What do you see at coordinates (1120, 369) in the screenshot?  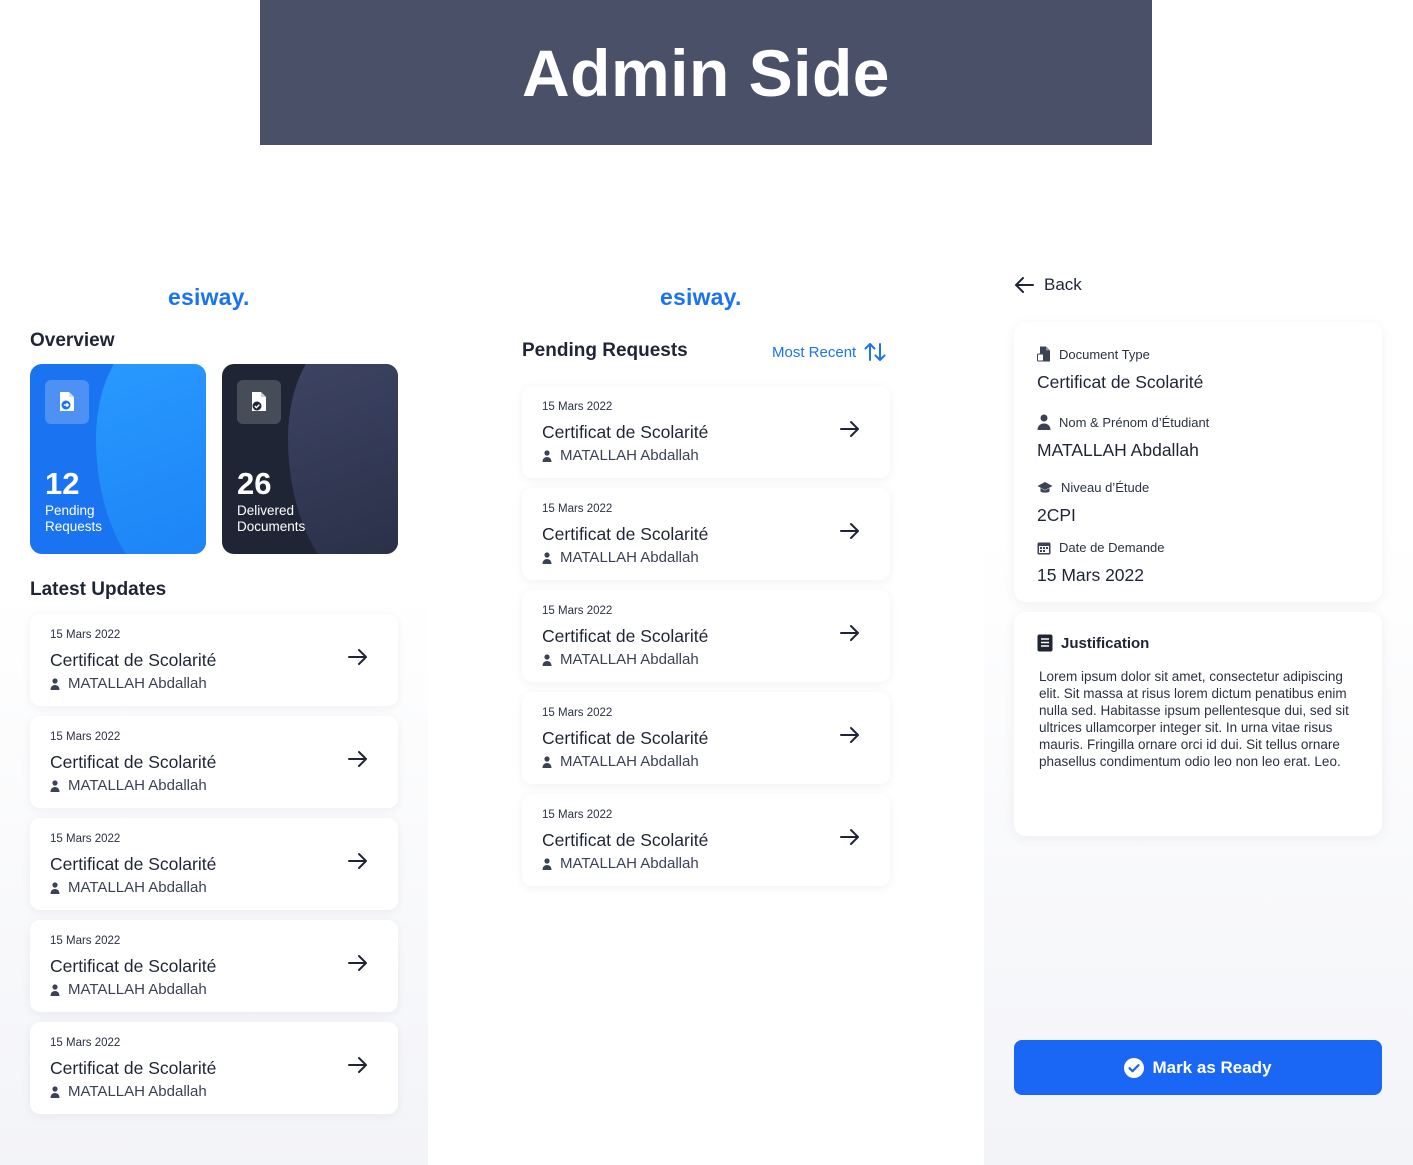 I see `document-type-field: Document Type Certificat de Scolarité` at bounding box center [1120, 369].